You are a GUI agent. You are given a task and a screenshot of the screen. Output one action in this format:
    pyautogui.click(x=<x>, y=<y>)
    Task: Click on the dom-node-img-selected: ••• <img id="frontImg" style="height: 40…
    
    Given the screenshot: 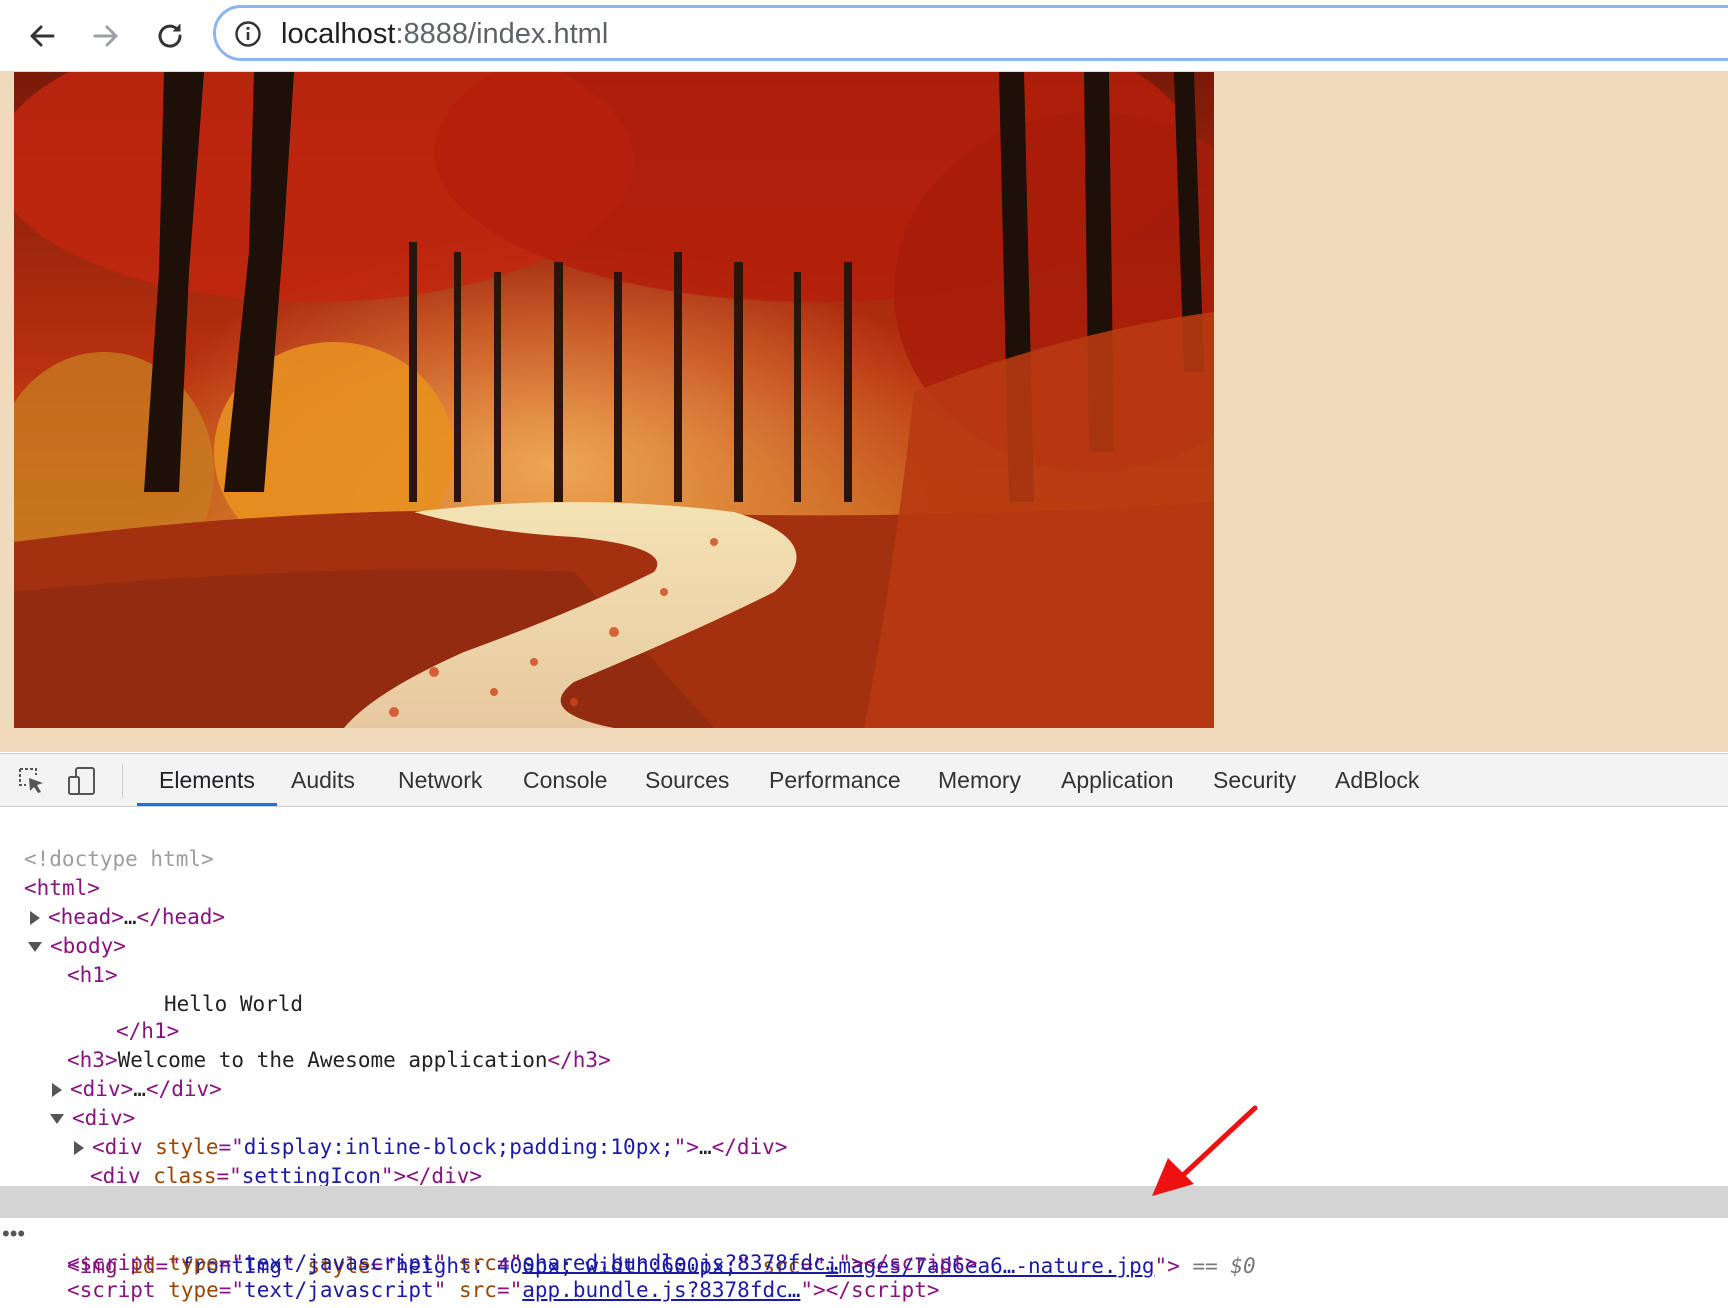 What is the action you would take?
    pyautogui.click(x=864, y=1232)
    